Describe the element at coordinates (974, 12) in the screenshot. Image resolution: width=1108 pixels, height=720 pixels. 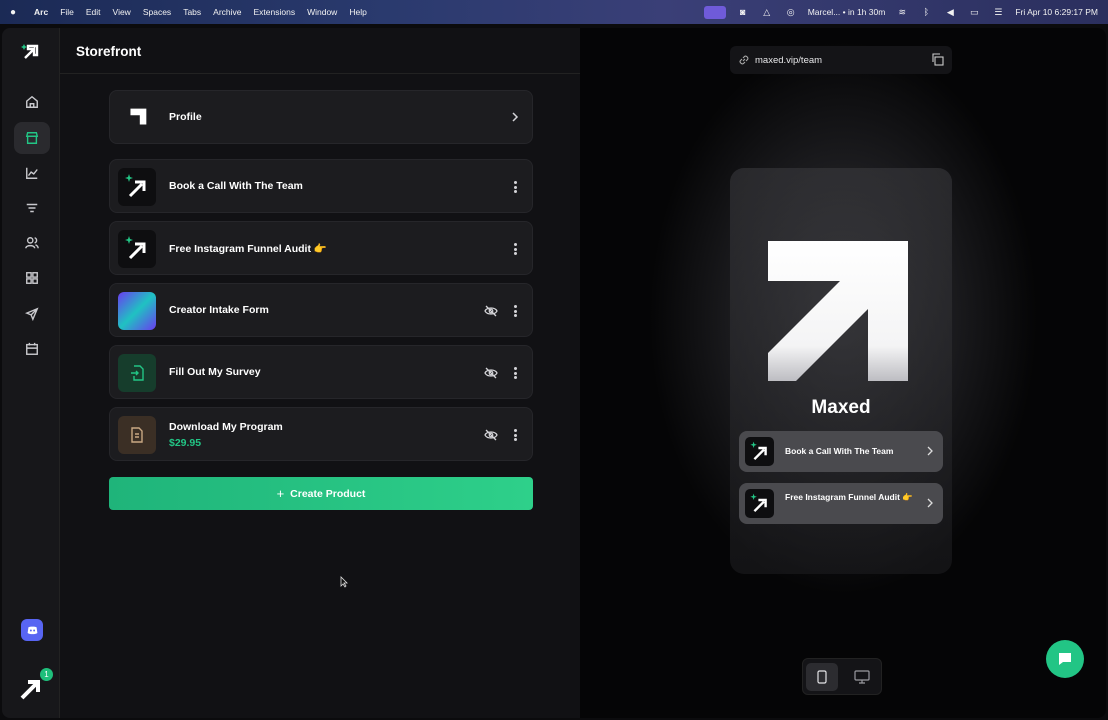
I see `battery-icon: ▭` at that location.